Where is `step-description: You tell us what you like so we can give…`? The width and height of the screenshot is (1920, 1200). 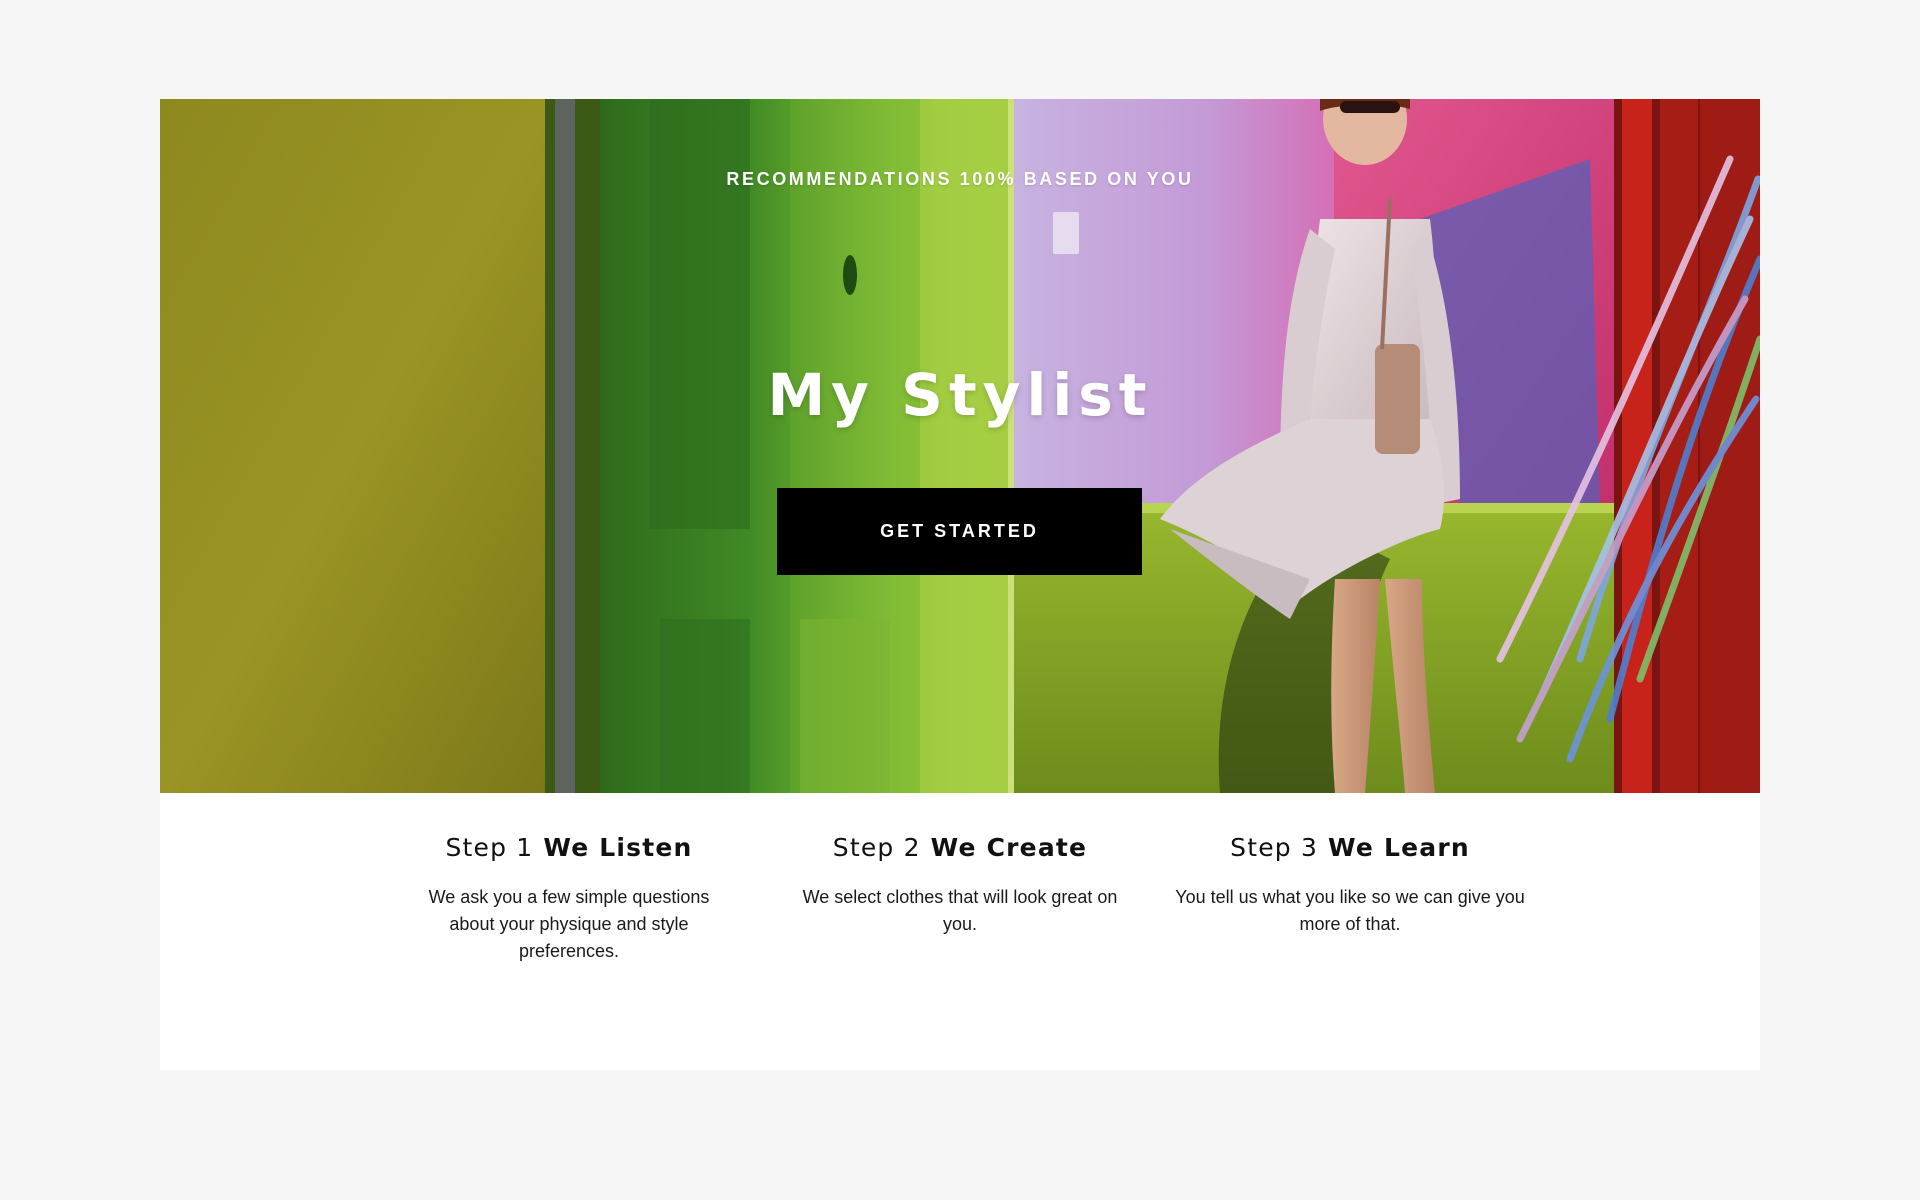
step-description: You tell us what you like so we can give… is located at coordinates (1350, 910).